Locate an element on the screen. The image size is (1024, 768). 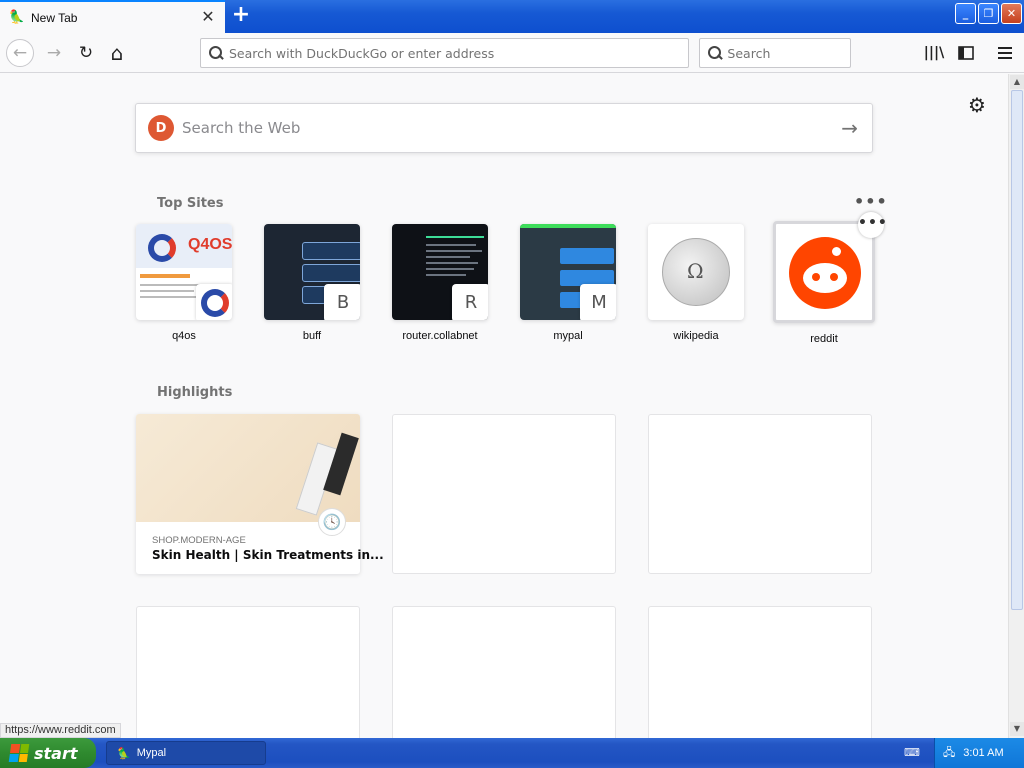
site-label: reddit is located at coordinates (824, 339).